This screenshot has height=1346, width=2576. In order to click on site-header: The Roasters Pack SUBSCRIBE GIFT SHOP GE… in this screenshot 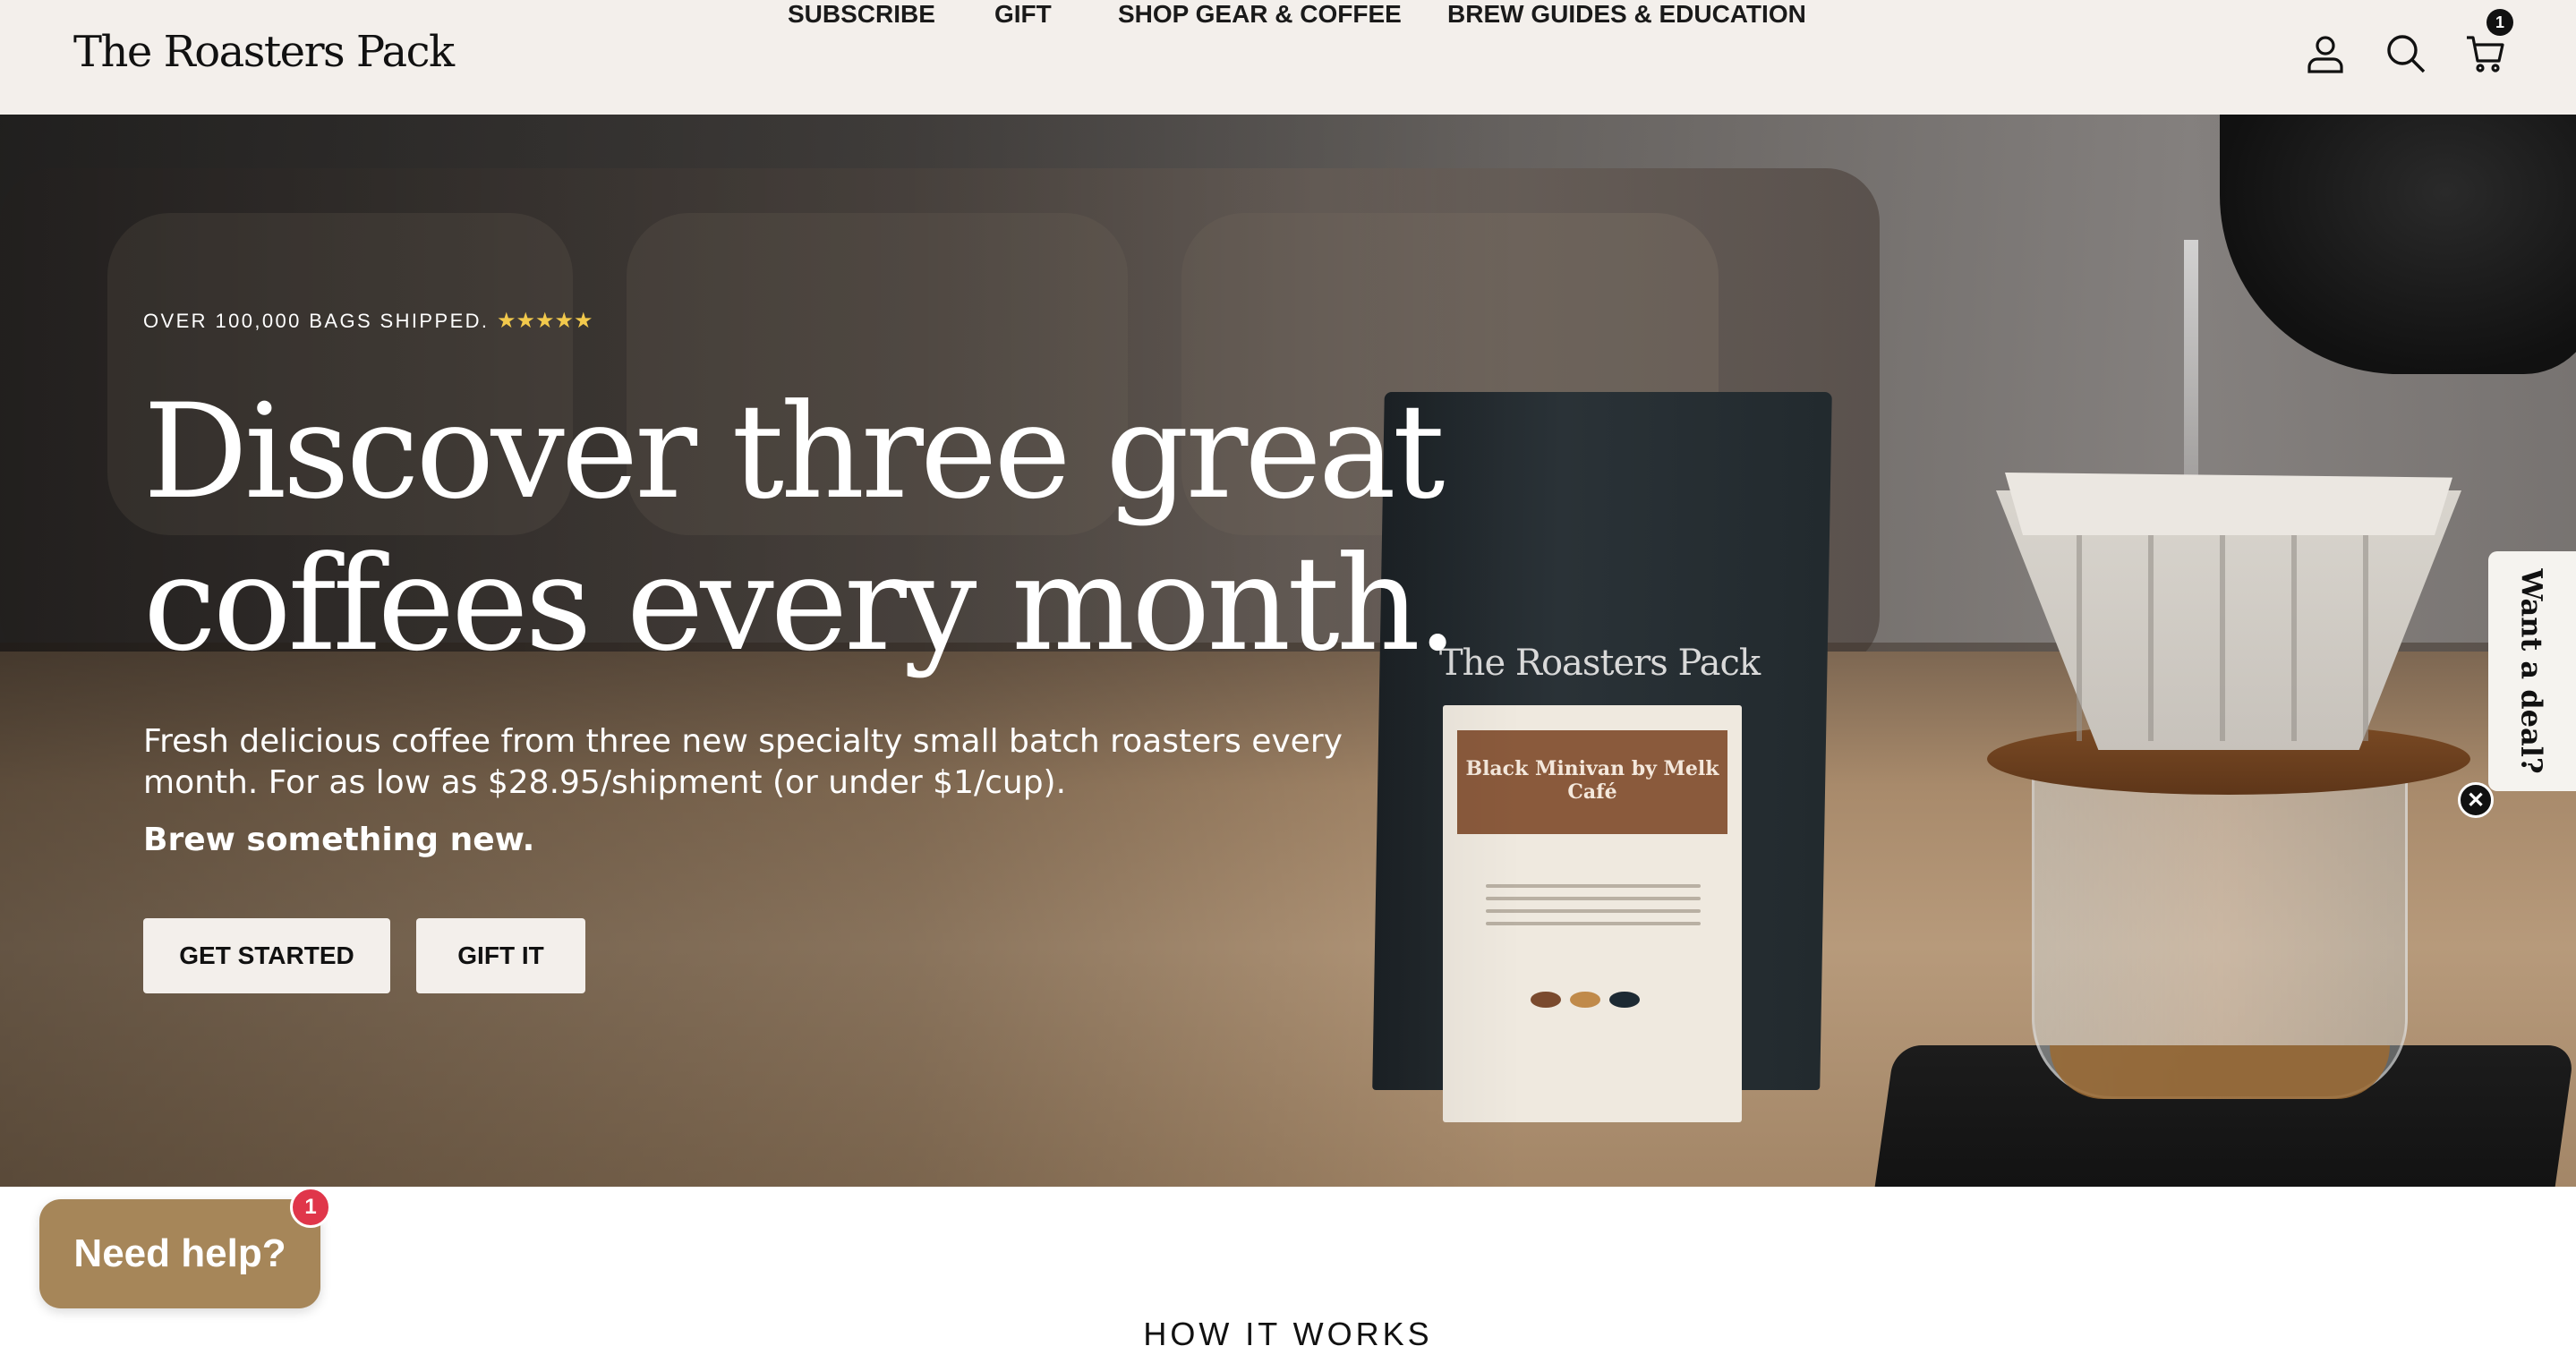, I will do `click(1288, 57)`.